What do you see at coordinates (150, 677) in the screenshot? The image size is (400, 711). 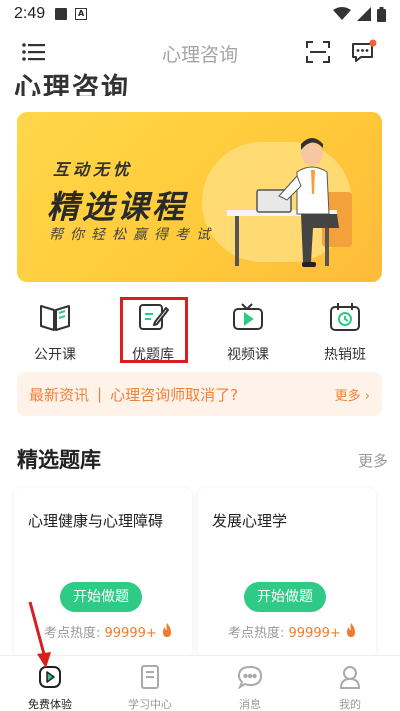 I see `document-icon` at bounding box center [150, 677].